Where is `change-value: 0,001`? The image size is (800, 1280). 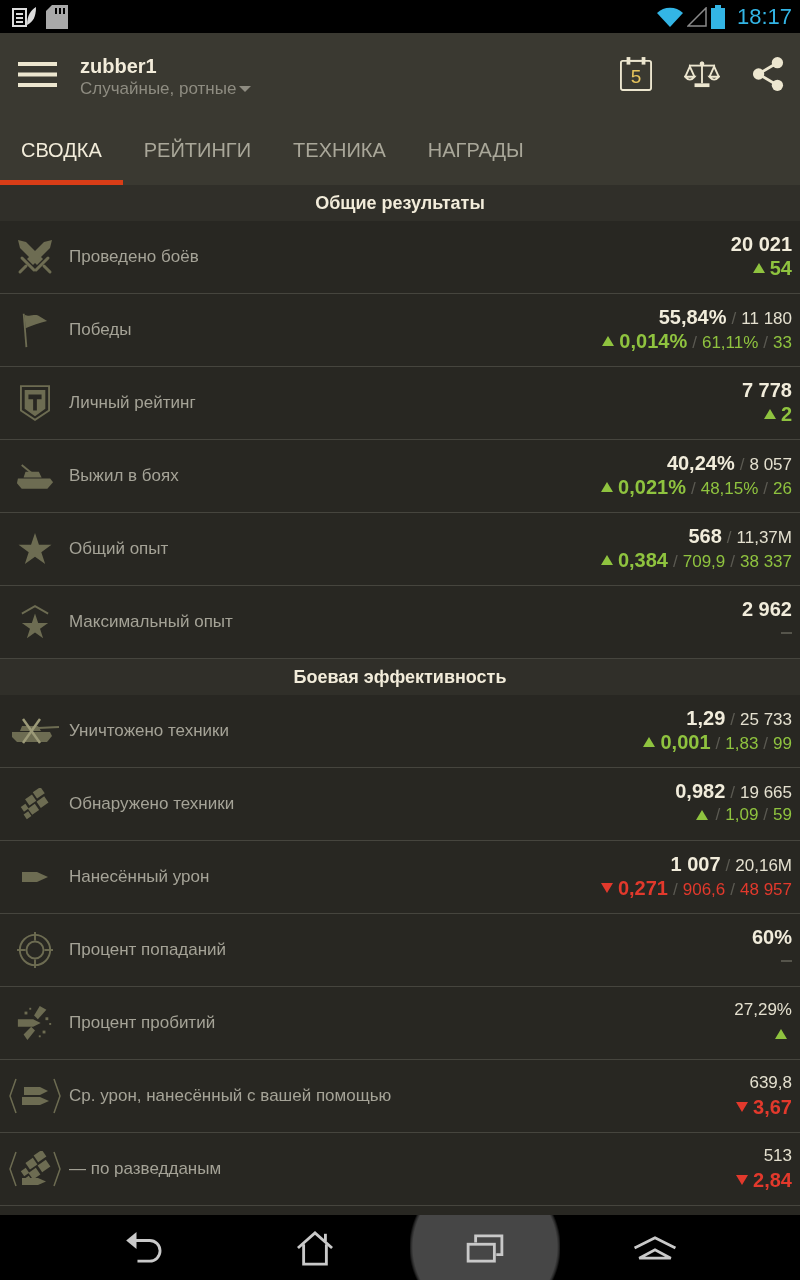
change-value: 0,001 is located at coordinates (685, 742).